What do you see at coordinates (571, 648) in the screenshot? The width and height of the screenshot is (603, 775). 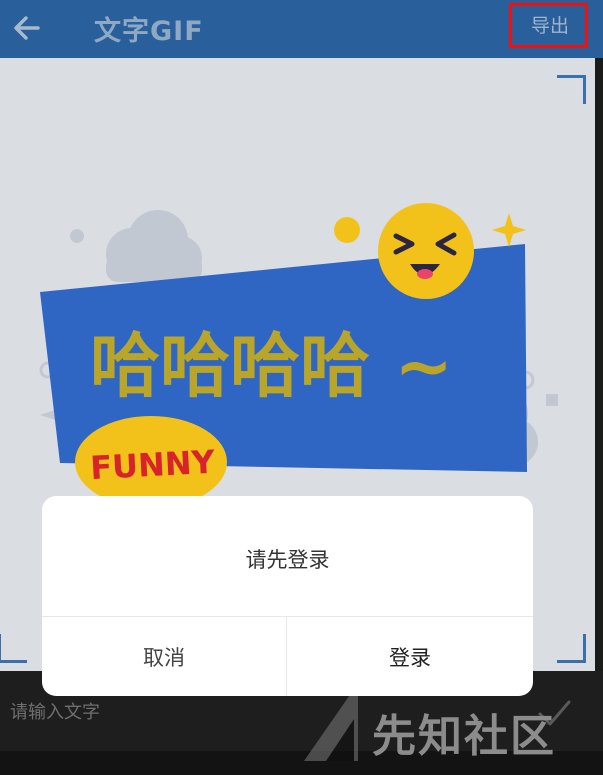 I see `crop-corner-bottom-right` at bounding box center [571, 648].